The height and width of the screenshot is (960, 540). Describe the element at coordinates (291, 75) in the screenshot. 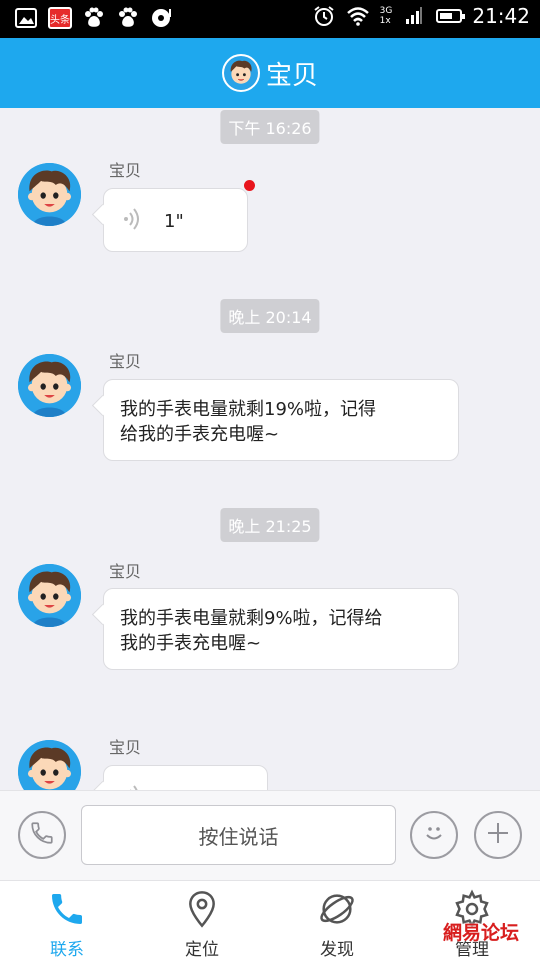

I see `page-title: 宝贝` at that location.